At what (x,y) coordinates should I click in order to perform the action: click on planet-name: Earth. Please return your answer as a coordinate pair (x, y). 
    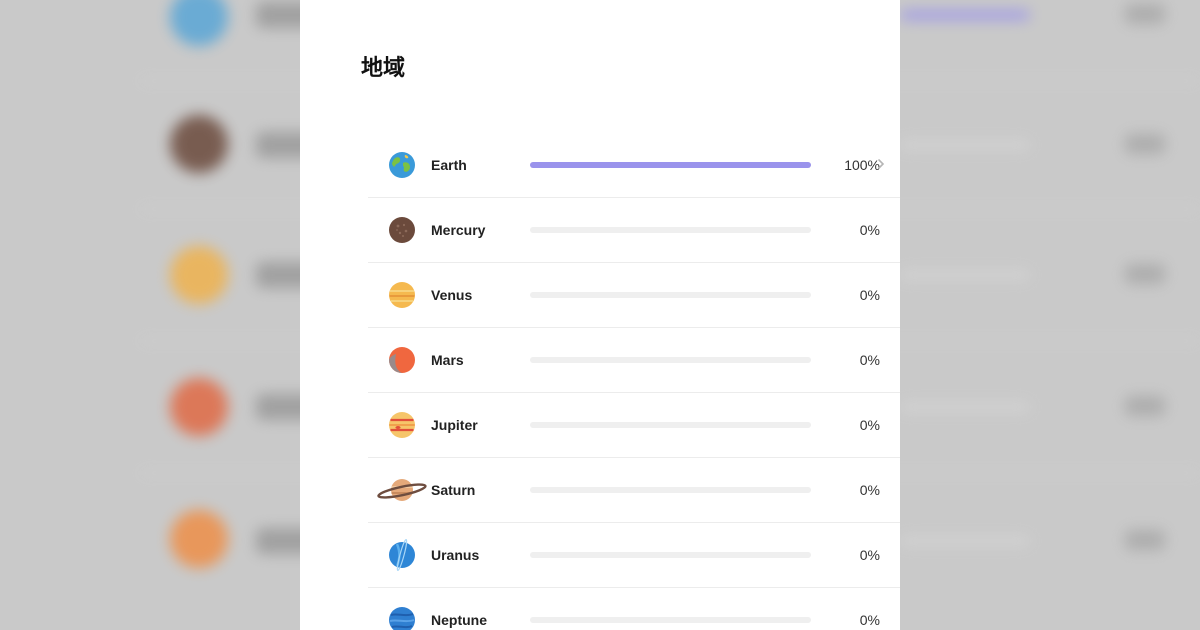
    Looking at the image, I should click on (449, 165).